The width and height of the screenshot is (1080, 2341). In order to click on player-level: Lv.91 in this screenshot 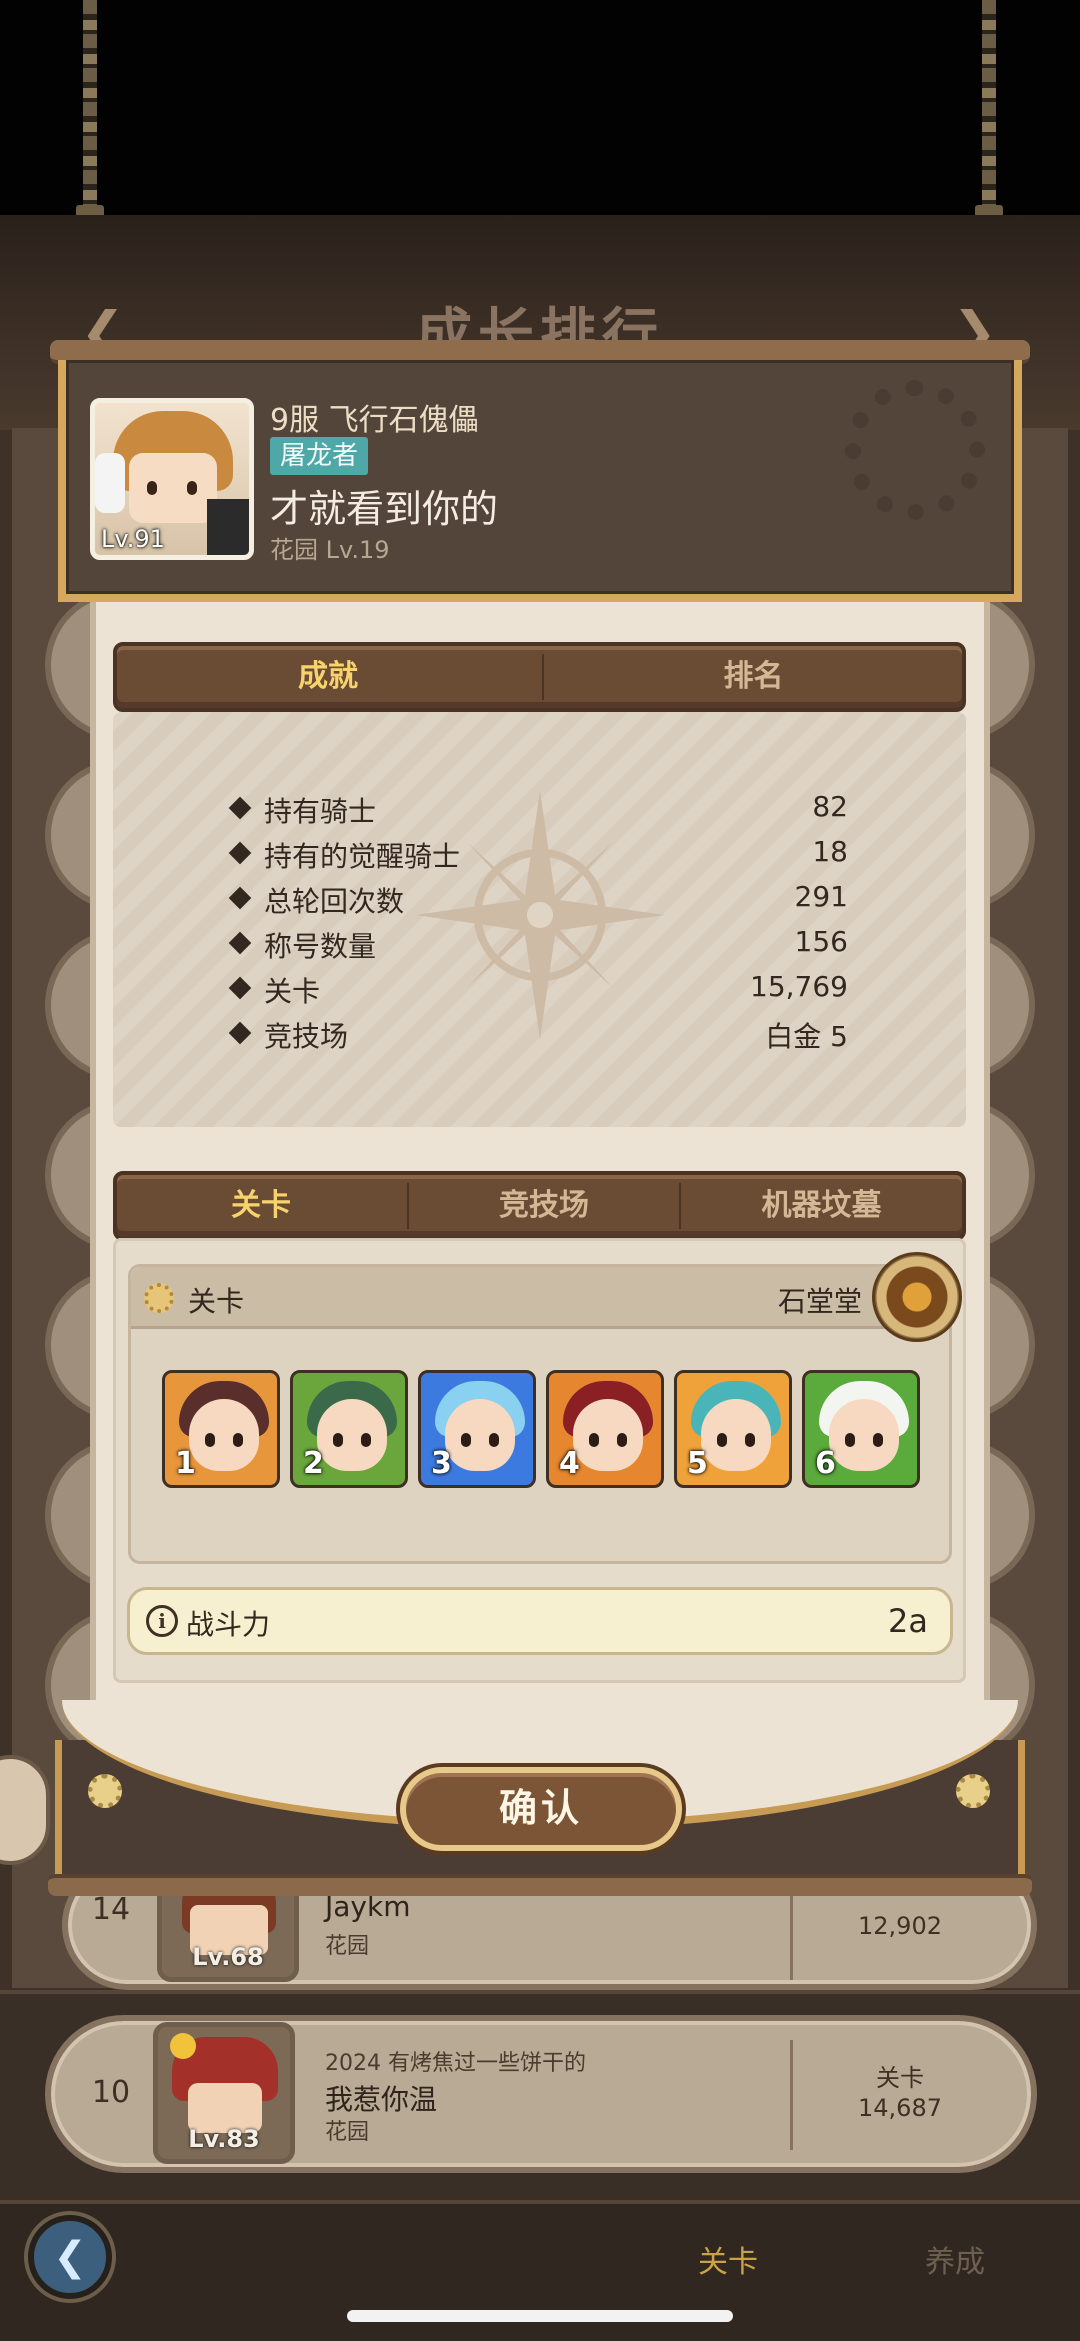, I will do `click(133, 539)`.